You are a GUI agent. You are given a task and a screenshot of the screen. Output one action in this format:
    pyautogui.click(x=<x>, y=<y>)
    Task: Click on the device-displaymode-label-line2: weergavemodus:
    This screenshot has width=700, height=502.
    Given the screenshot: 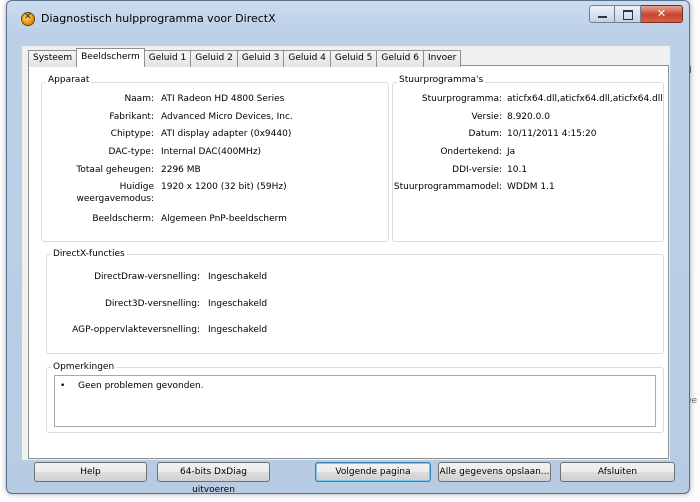 What is the action you would take?
    pyautogui.click(x=115, y=199)
    